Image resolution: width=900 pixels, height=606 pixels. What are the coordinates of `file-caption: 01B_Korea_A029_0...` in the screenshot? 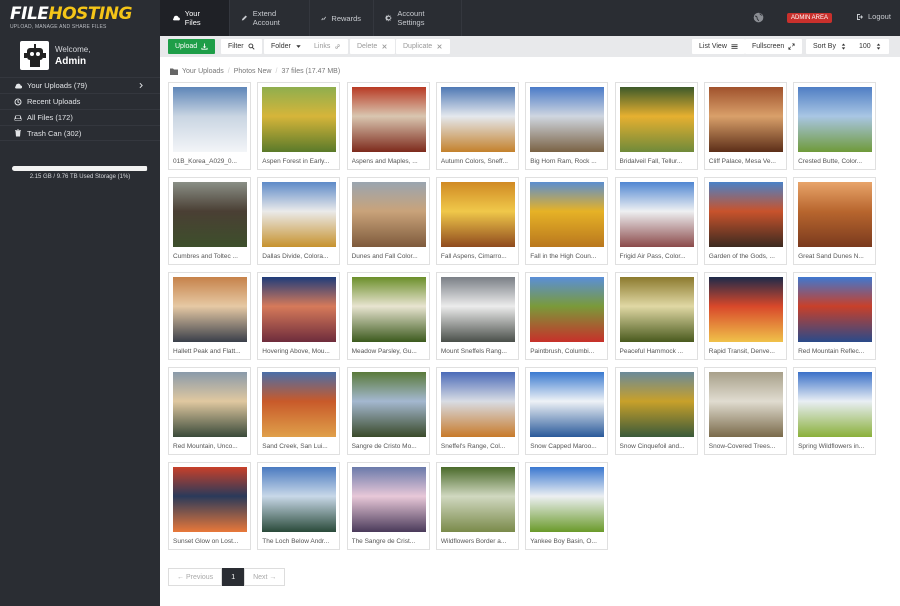 It's located at (211, 161).